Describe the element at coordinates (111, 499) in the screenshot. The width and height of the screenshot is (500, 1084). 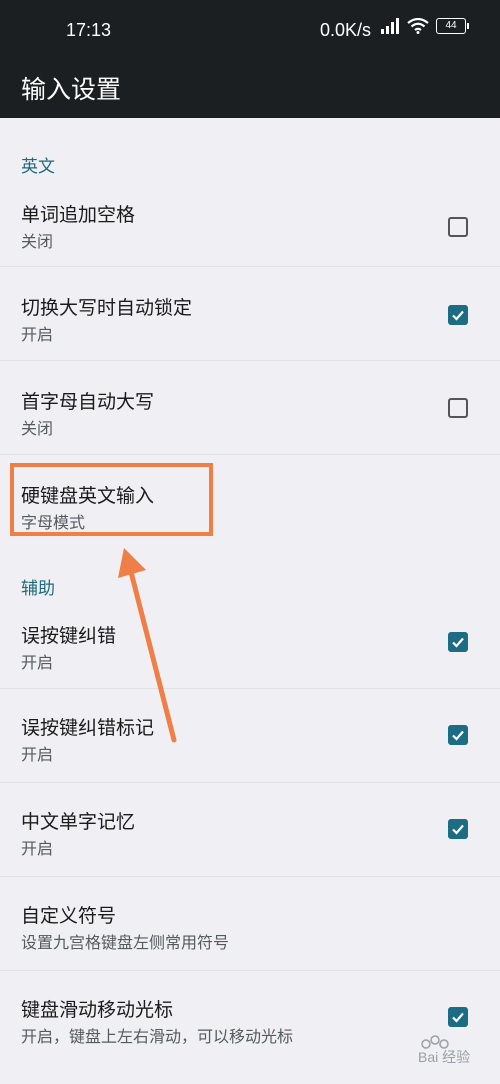
I see `annotation-highlight-box` at that location.